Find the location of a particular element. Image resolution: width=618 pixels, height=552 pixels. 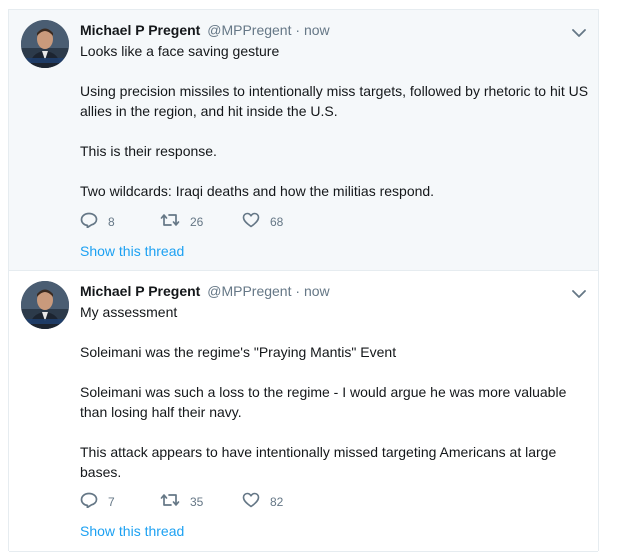

like-button: 68 is located at coordinates (282, 221).